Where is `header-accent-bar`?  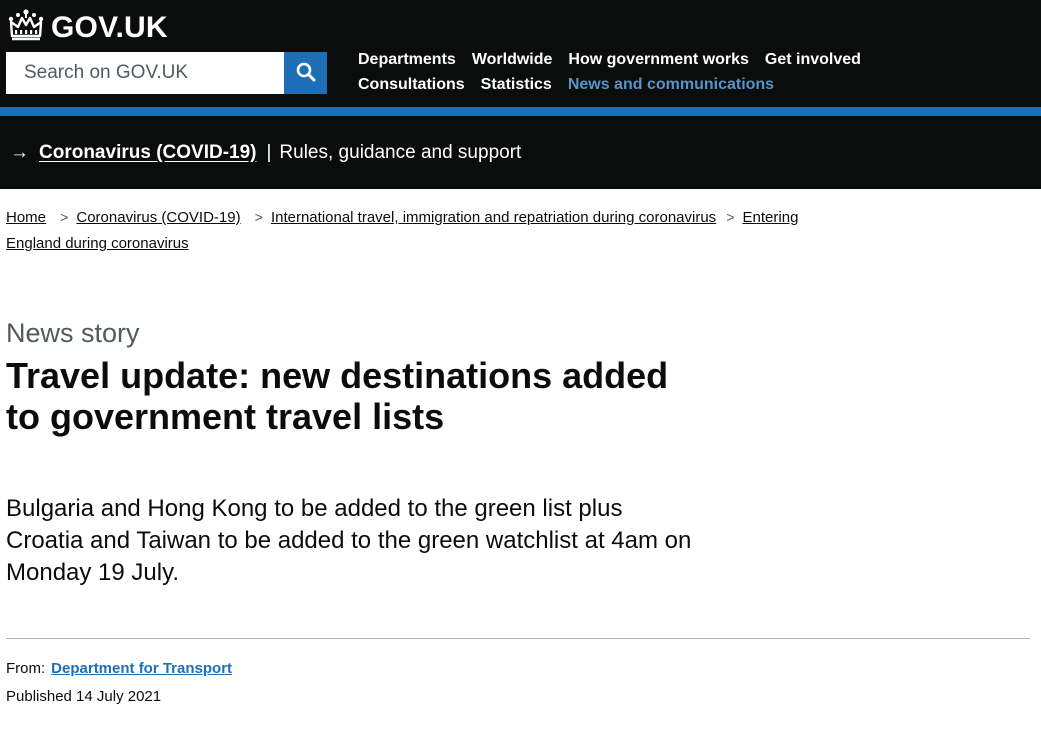
header-accent-bar is located at coordinates (520, 111).